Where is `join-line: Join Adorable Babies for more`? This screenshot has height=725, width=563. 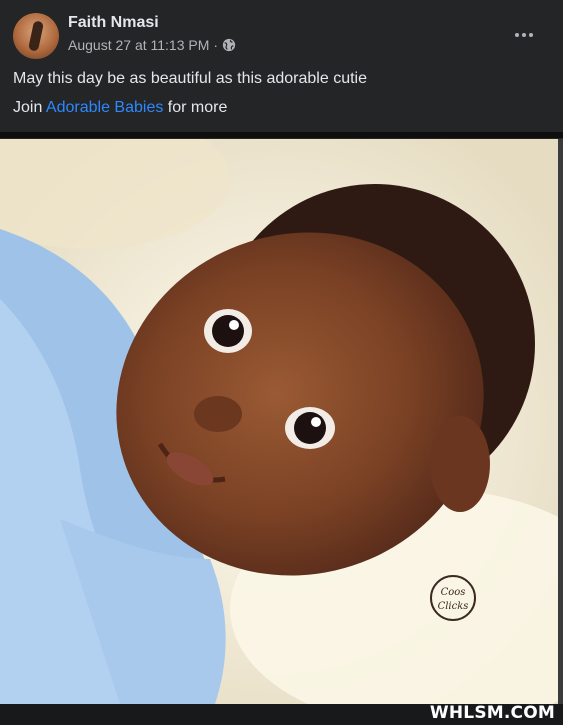 join-line: Join Adorable Babies for more is located at coordinates (120, 108).